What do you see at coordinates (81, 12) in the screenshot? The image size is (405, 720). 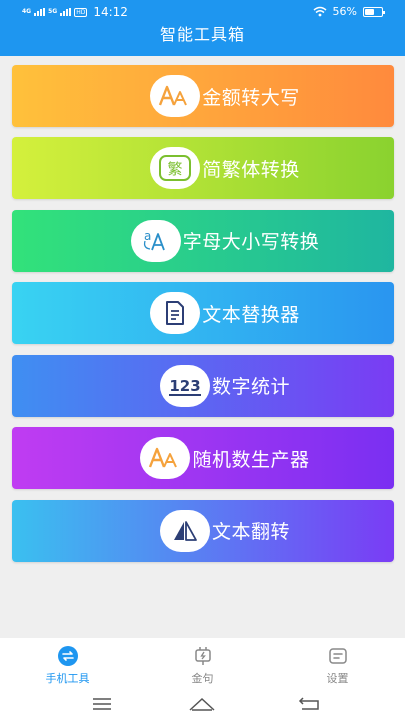 I see `hd-badge: HD` at bounding box center [81, 12].